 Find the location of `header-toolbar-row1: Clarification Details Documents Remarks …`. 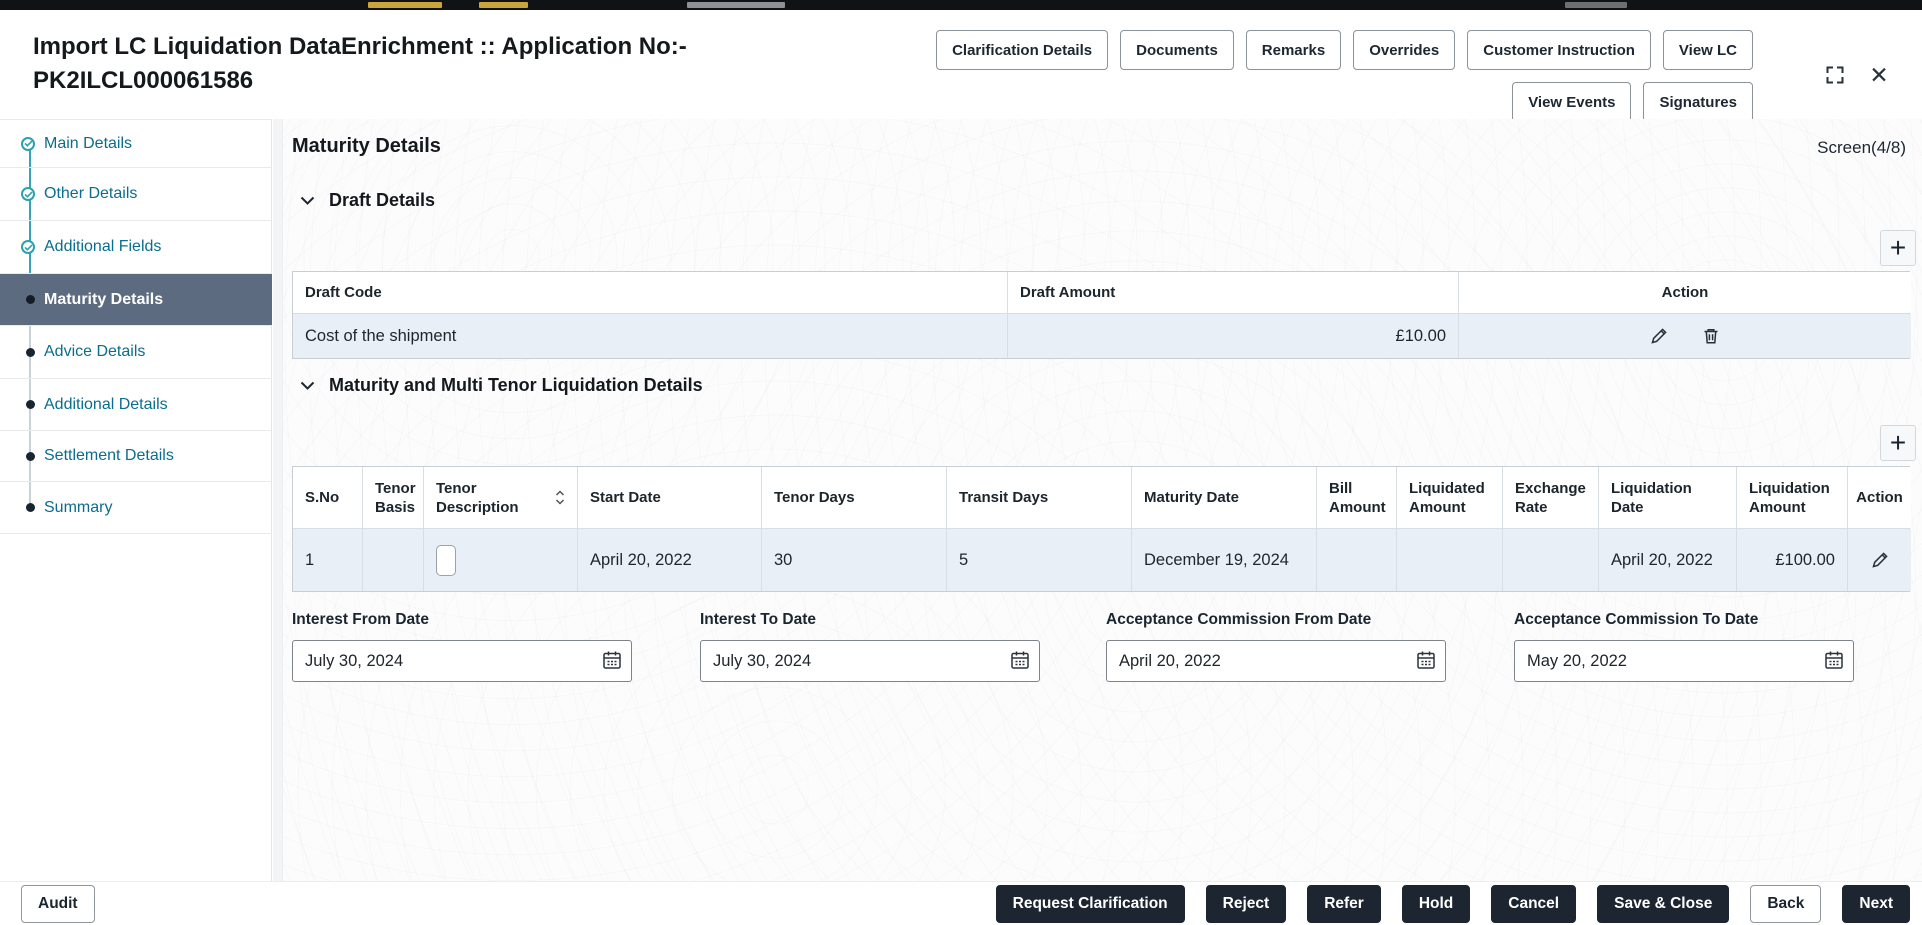

header-toolbar-row1: Clarification Details Documents Remarks … is located at coordinates (1344, 50).